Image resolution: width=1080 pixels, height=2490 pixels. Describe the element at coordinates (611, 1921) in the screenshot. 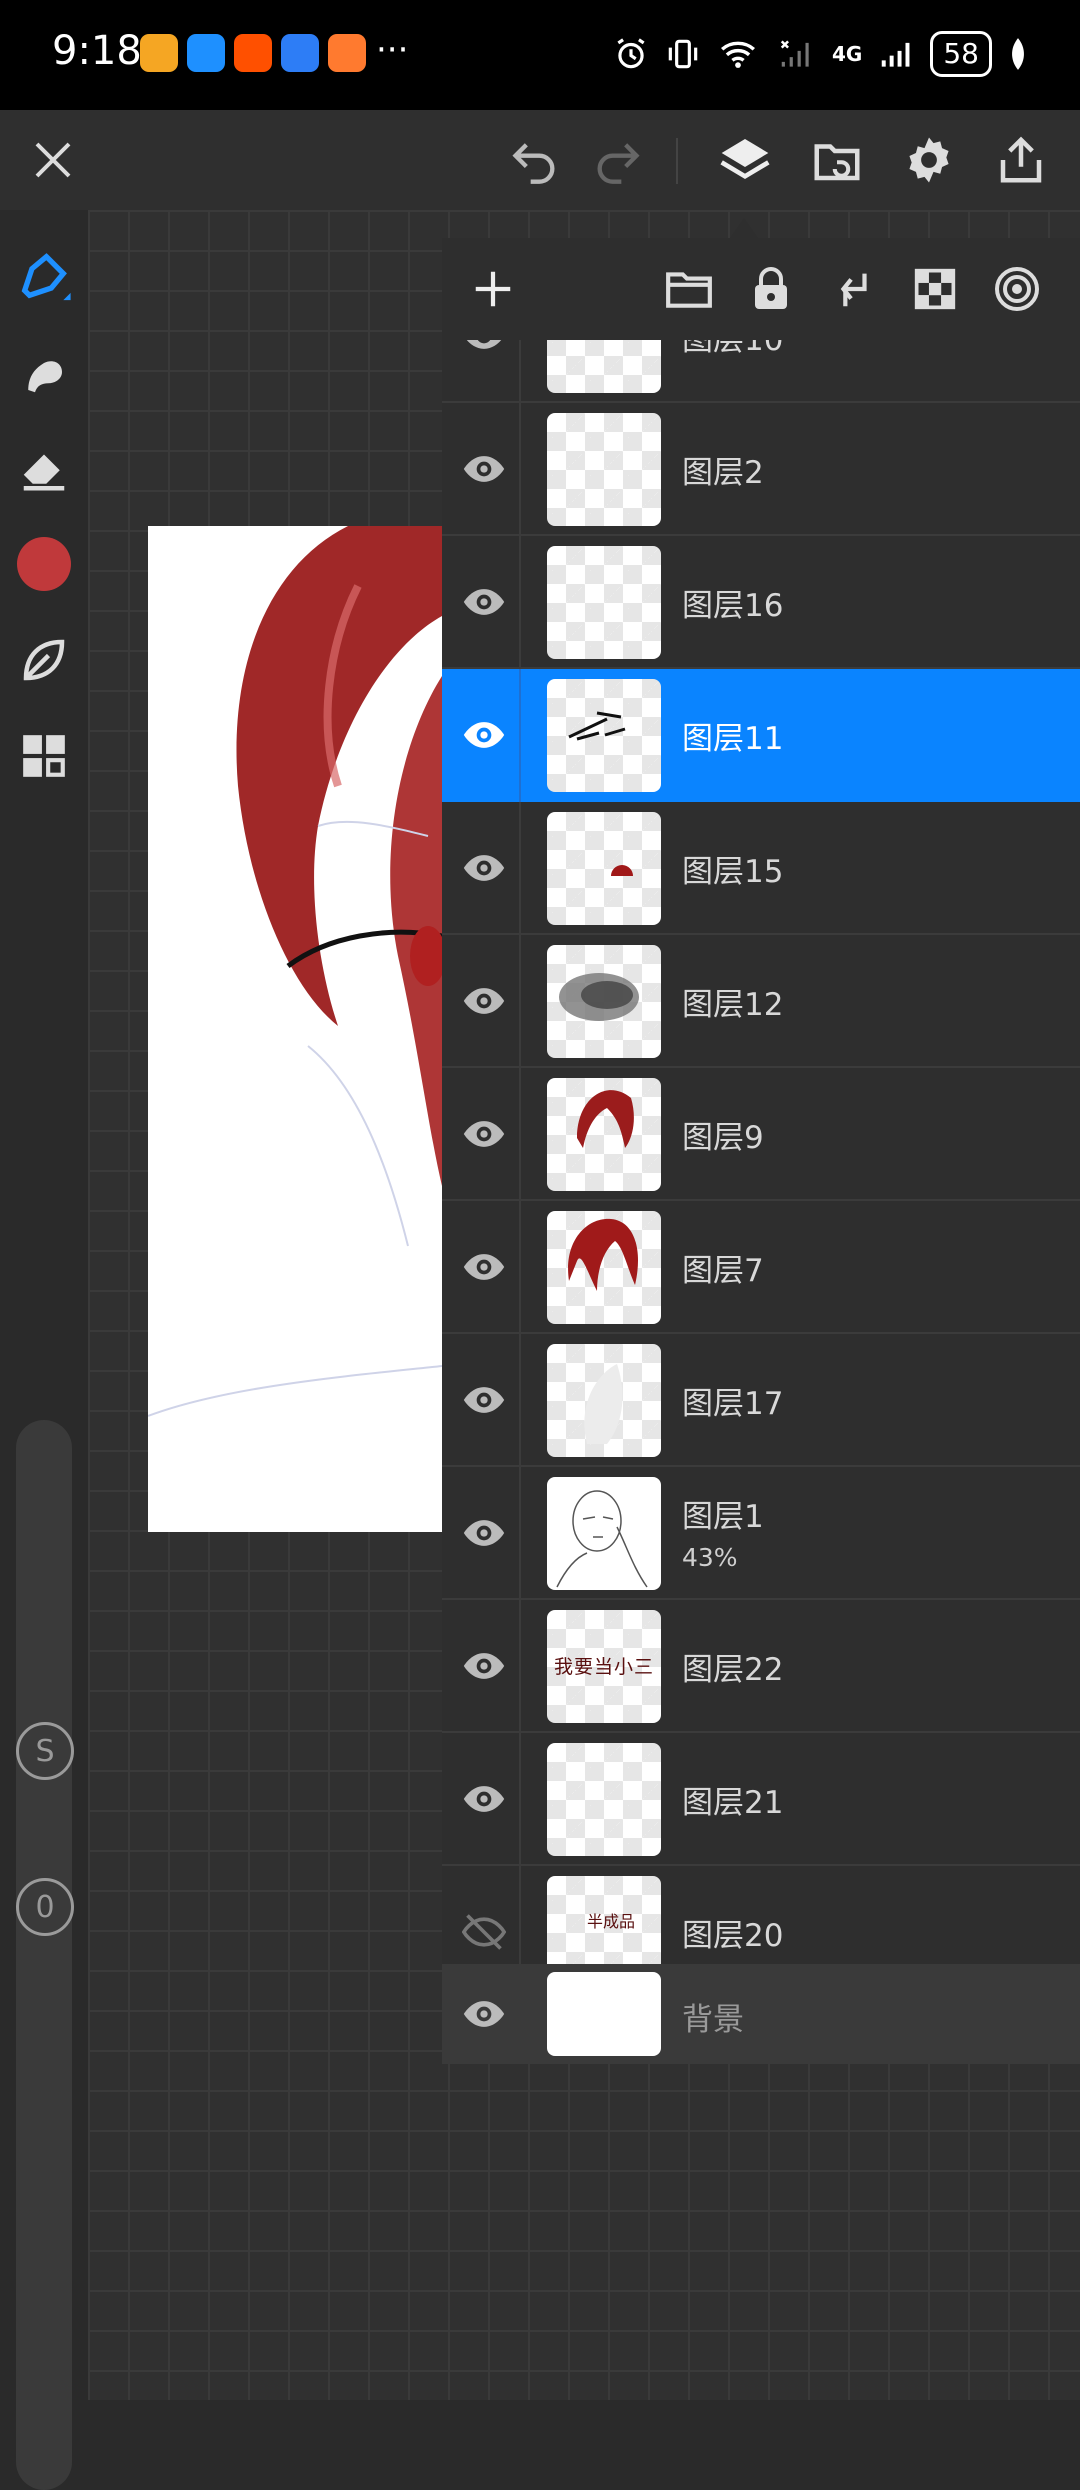

I see `thumbnail-text: 半成品` at that location.